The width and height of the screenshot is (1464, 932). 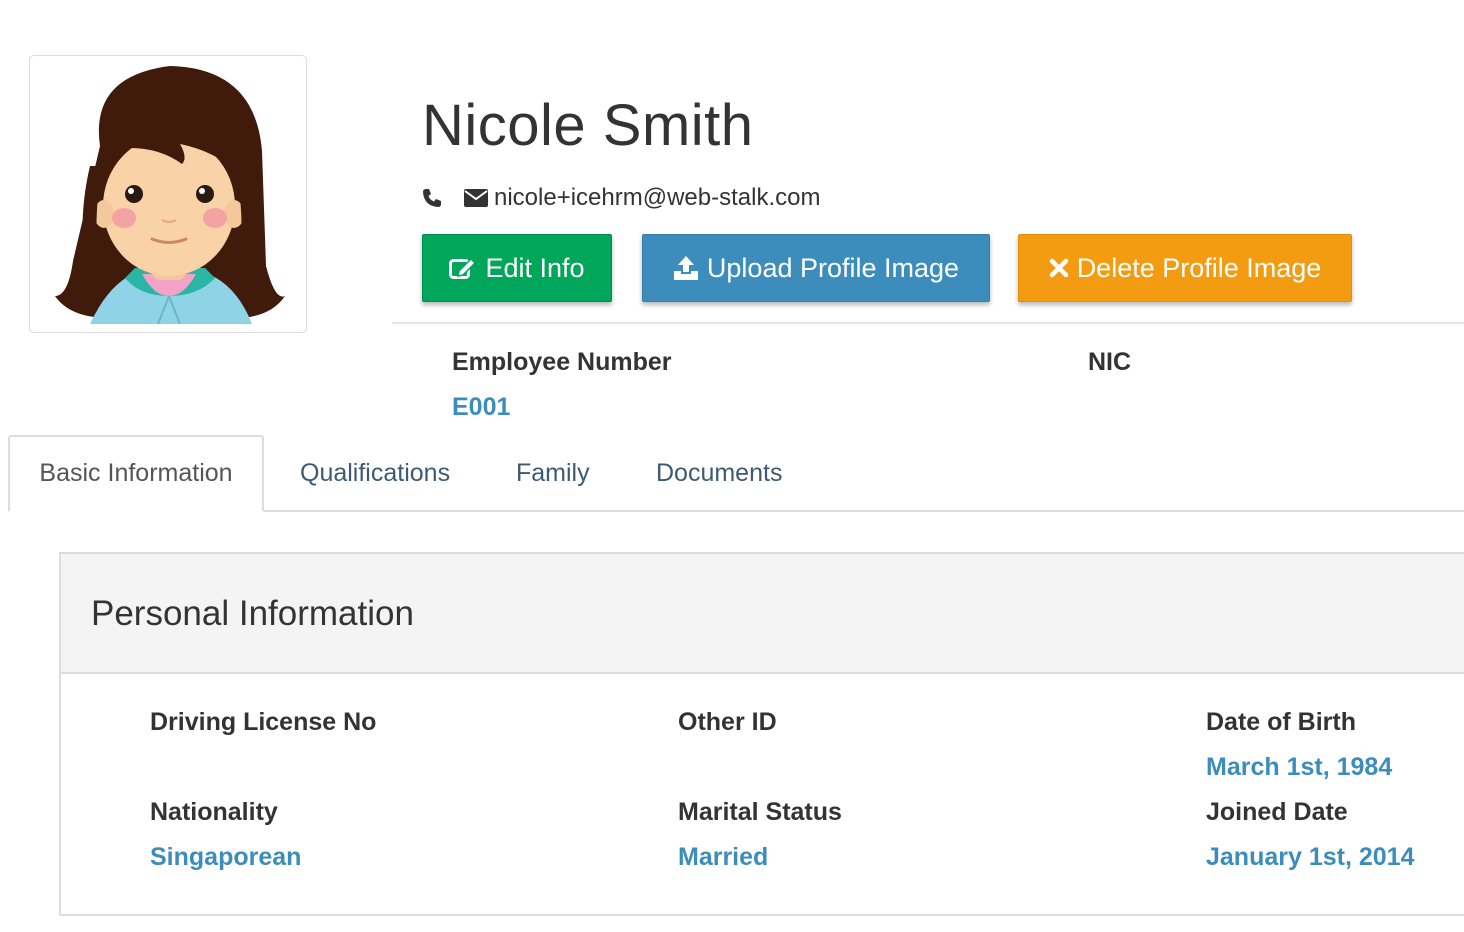 What do you see at coordinates (762, 614) in the screenshot?
I see `panel-header: Personal Information` at bounding box center [762, 614].